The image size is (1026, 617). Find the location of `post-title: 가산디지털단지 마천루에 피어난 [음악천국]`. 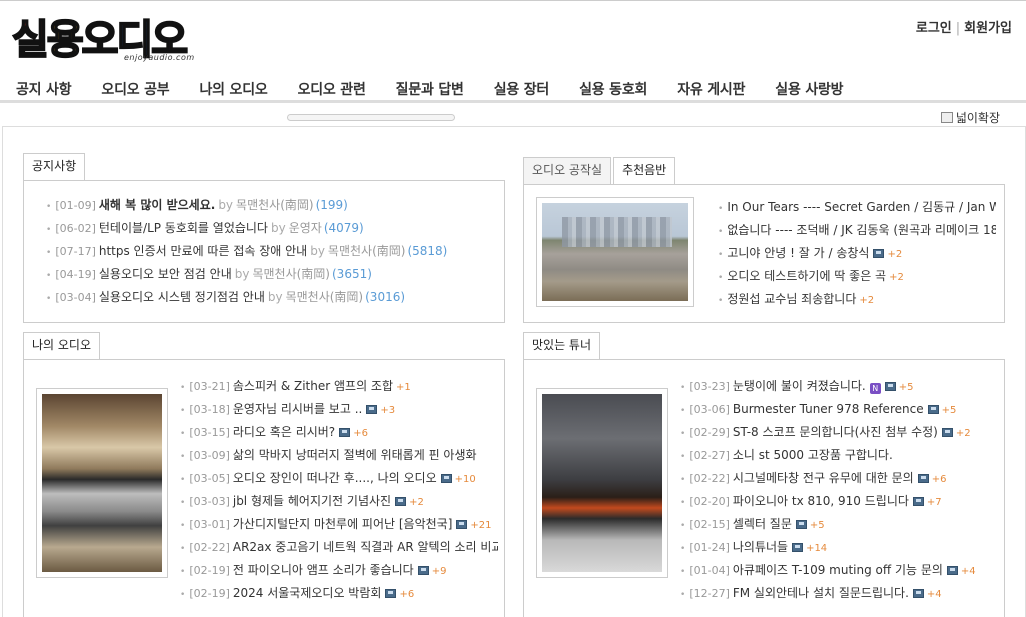

post-title: 가산디지털단지 마천루에 피어난 [음악천국] is located at coordinates (343, 524).